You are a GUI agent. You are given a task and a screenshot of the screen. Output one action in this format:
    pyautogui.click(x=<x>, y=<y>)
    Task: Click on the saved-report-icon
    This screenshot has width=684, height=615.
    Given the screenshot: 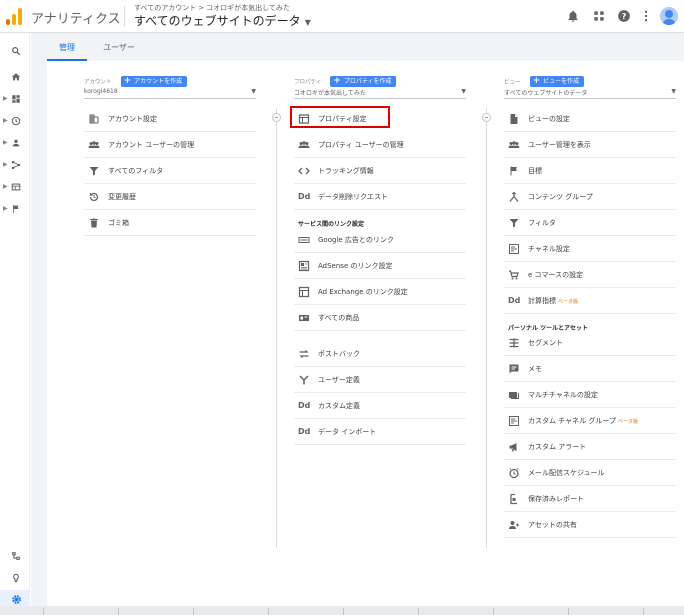 What is the action you would take?
    pyautogui.click(x=513, y=499)
    